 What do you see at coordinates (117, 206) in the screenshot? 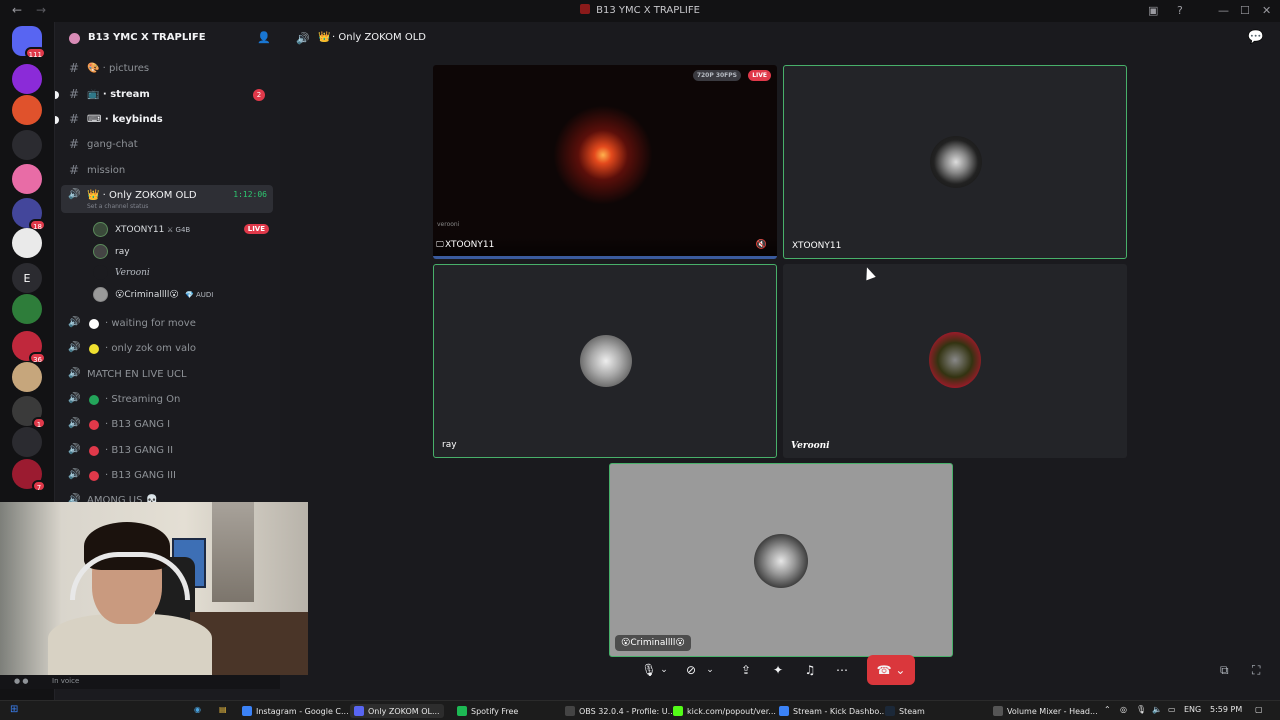
I see `channel-status: Set a channel status` at bounding box center [117, 206].